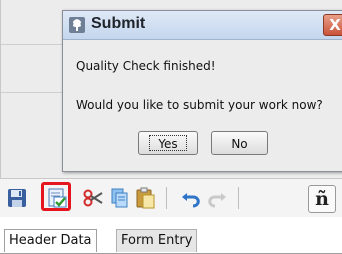 This screenshot has width=342, height=254. I want to click on no-button-label: No, so click(239, 144).